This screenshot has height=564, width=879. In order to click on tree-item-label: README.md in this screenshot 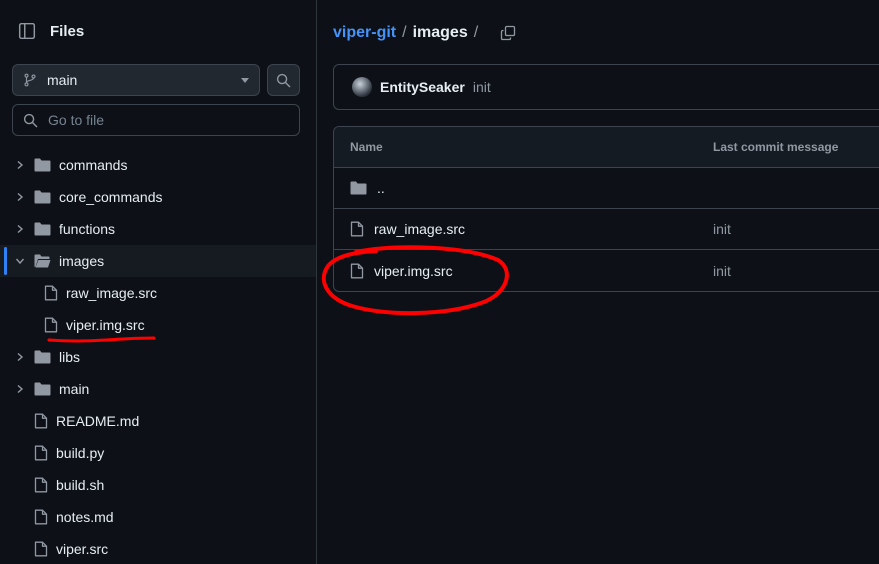, I will do `click(98, 421)`.